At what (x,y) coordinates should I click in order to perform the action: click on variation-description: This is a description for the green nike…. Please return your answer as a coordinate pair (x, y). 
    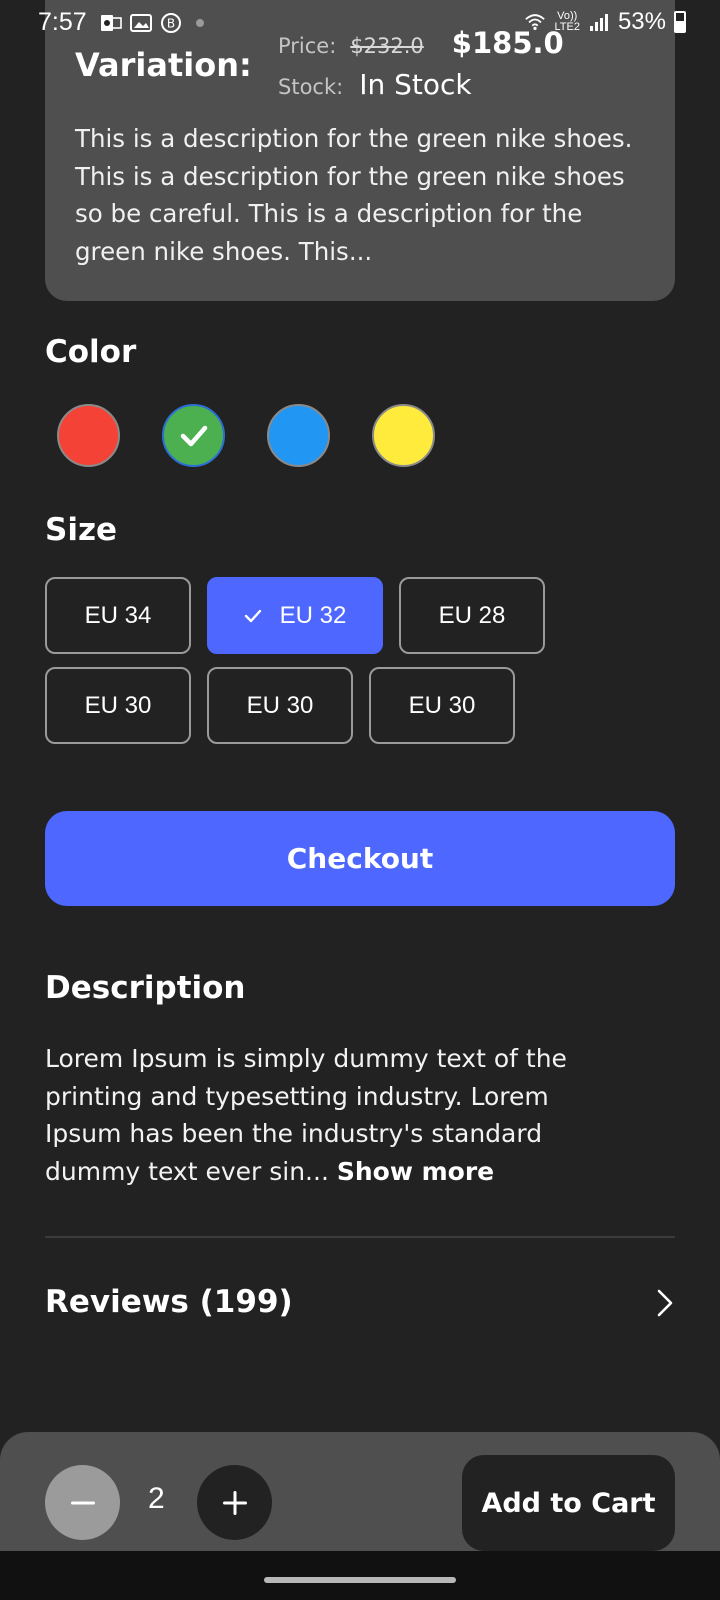
    Looking at the image, I should click on (354, 195).